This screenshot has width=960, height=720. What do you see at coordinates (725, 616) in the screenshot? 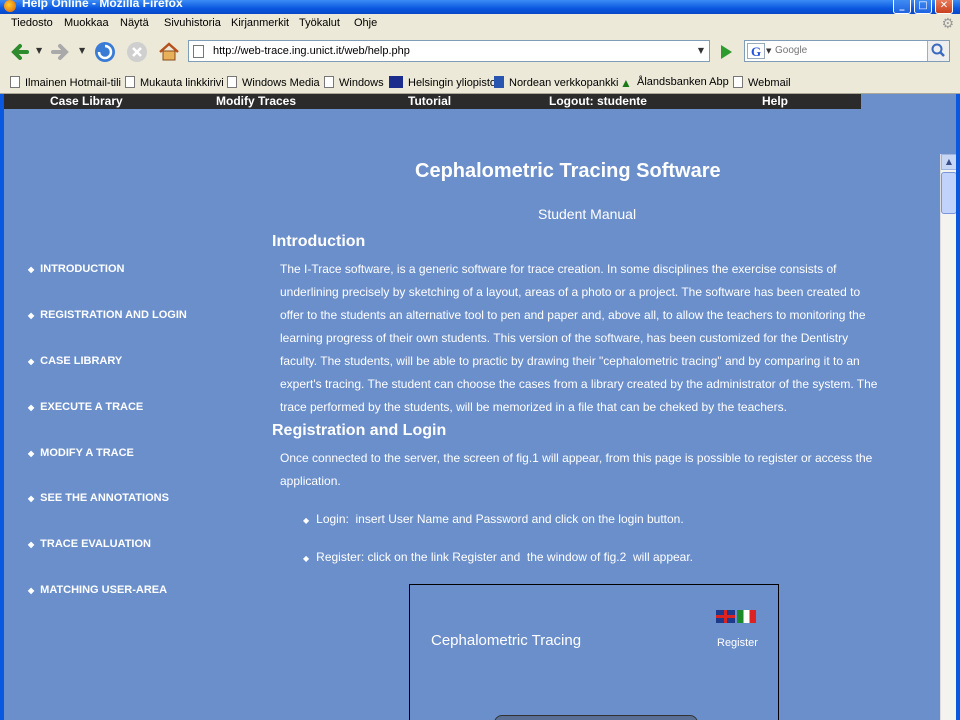
I see `uk-flag-icon` at bounding box center [725, 616].